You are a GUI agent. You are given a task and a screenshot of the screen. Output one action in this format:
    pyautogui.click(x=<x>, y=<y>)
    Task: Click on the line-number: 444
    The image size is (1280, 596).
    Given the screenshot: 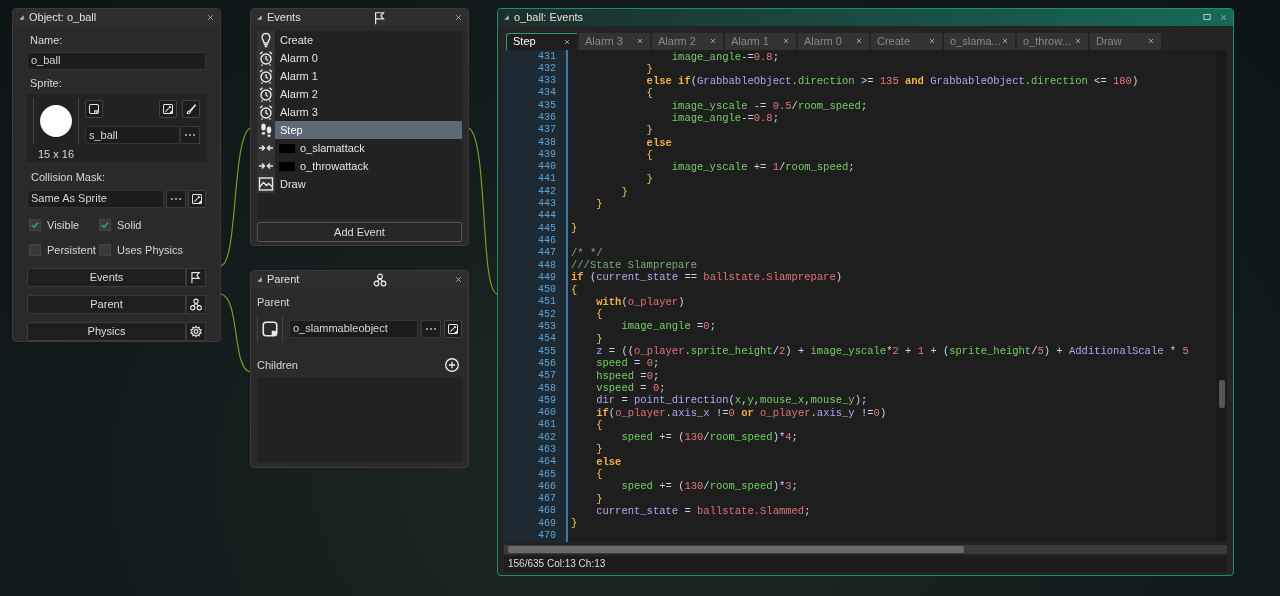 What is the action you would take?
    pyautogui.click(x=547, y=216)
    